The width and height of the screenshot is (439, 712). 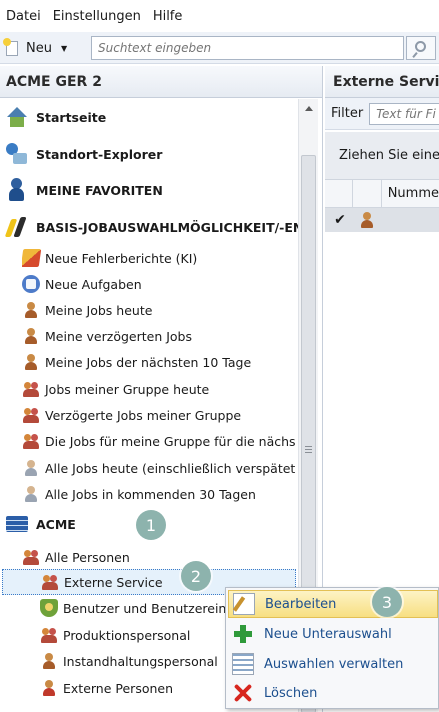 What do you see at coordinates (301, 604) in the screenshot?
I see `context-menu-label: Bearbeiten` at bounding box center [301, 604].